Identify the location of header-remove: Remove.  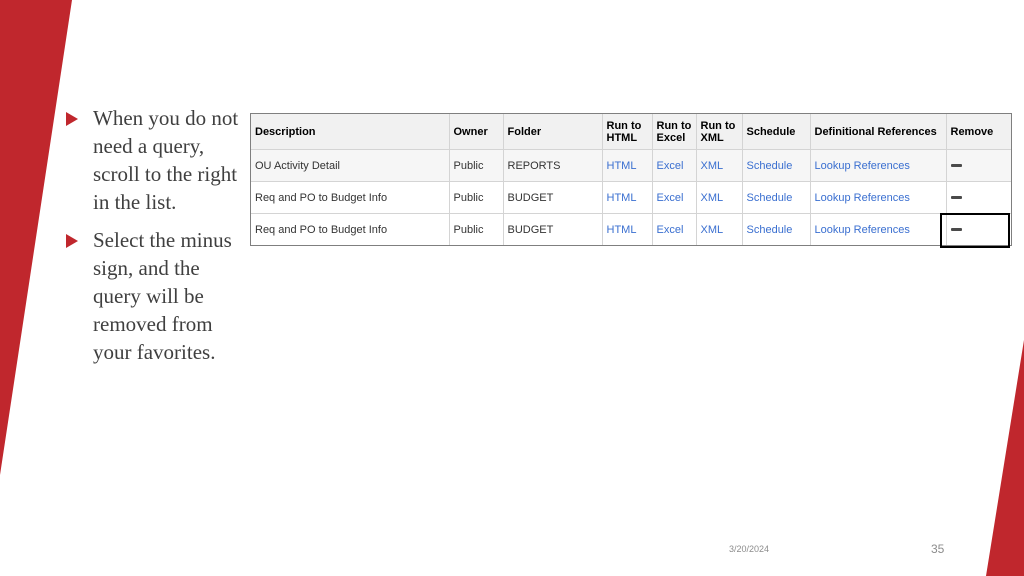
(978, 132).